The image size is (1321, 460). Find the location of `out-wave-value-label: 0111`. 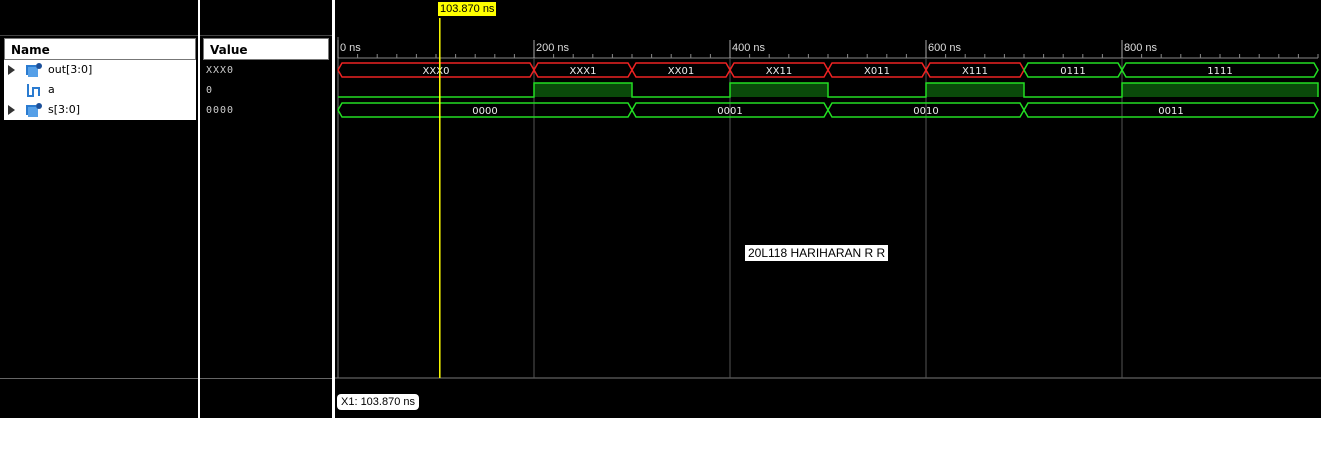

out-wave-value-label: 0111 is located at coordinates (1072, 71).